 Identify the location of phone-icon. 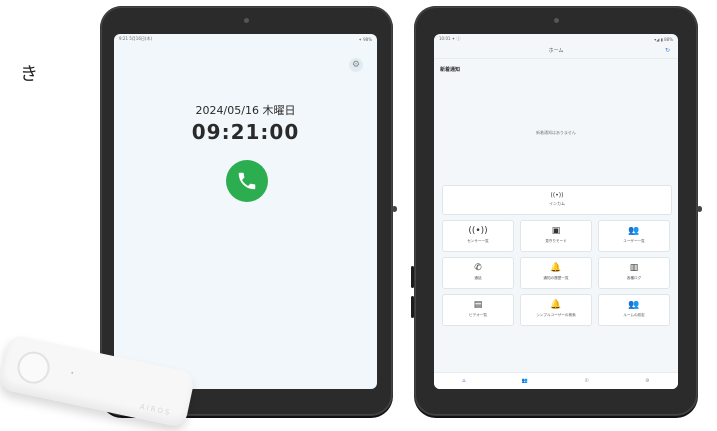
(247, 181).